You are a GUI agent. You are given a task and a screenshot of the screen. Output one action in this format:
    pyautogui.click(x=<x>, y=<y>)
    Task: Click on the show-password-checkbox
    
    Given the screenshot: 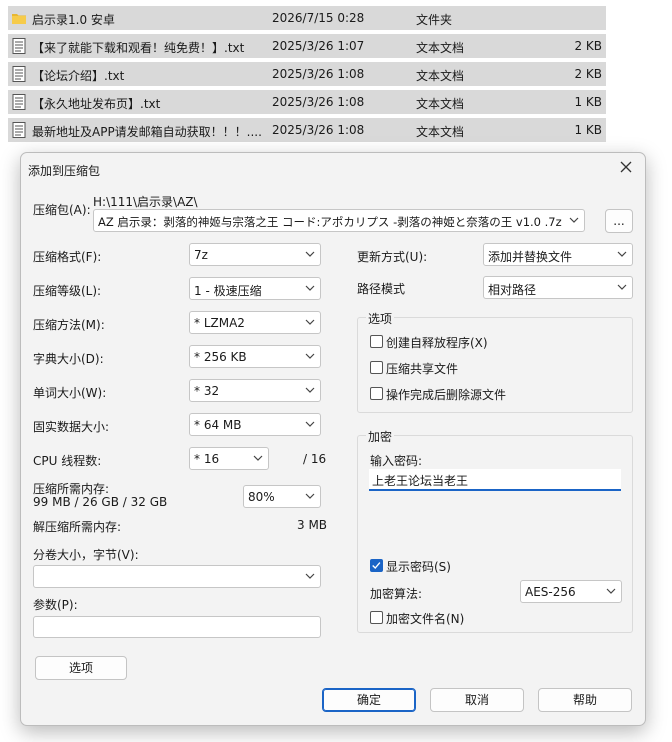 What is the action you would take?
    pyautogui.click(x=376, y=565)
    